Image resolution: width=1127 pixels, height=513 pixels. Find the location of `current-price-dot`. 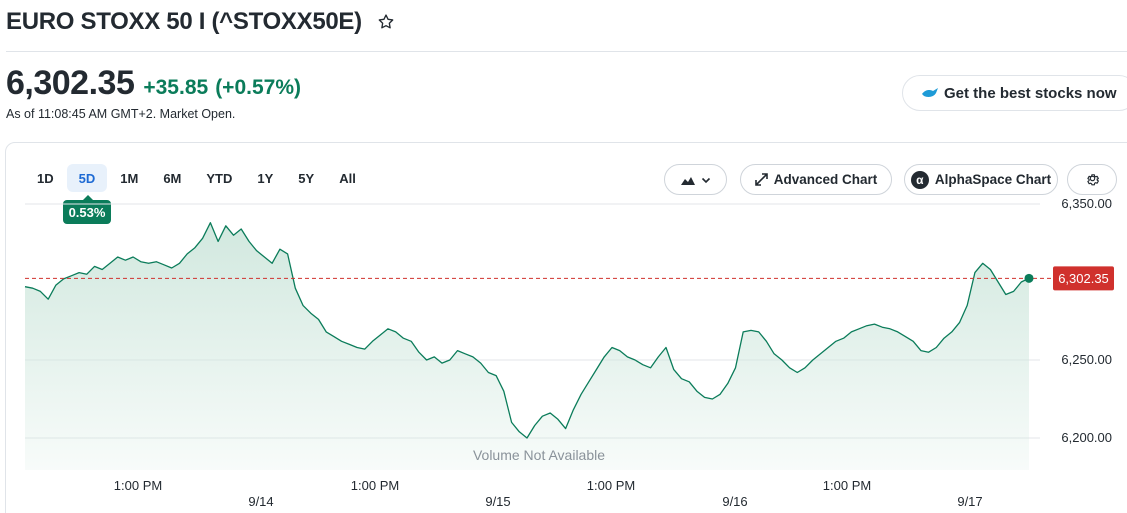

current-price-dot is located at coordinates (1029, 278).